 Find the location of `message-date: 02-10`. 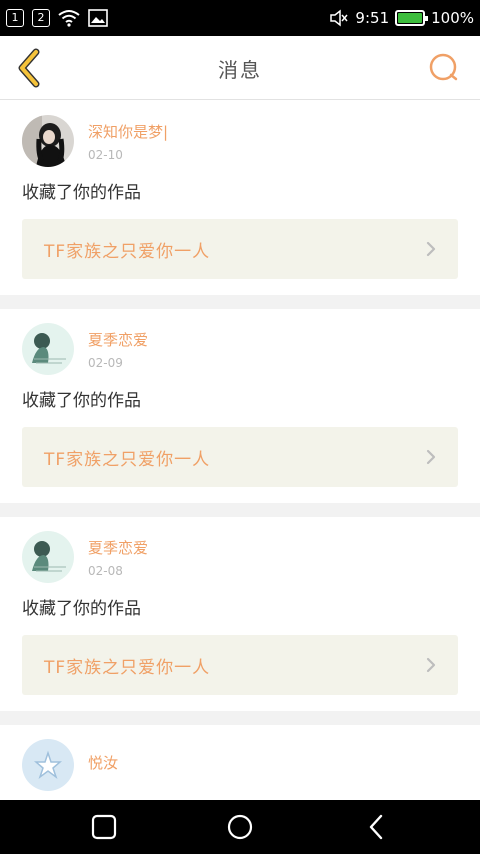

message-date: 02-10 is located at coordinates (105, 154).